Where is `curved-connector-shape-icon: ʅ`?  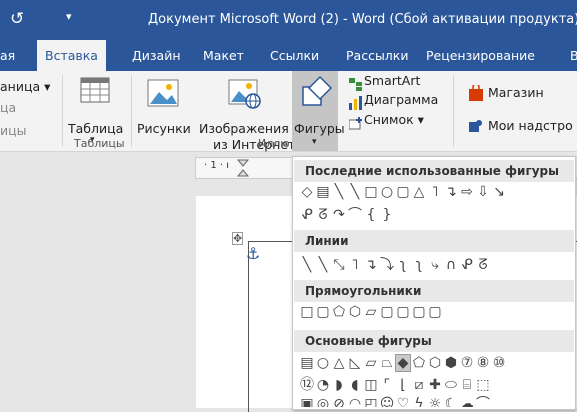
curved-connector-shape-icon: ʅ is located at coordinates (403, 265).